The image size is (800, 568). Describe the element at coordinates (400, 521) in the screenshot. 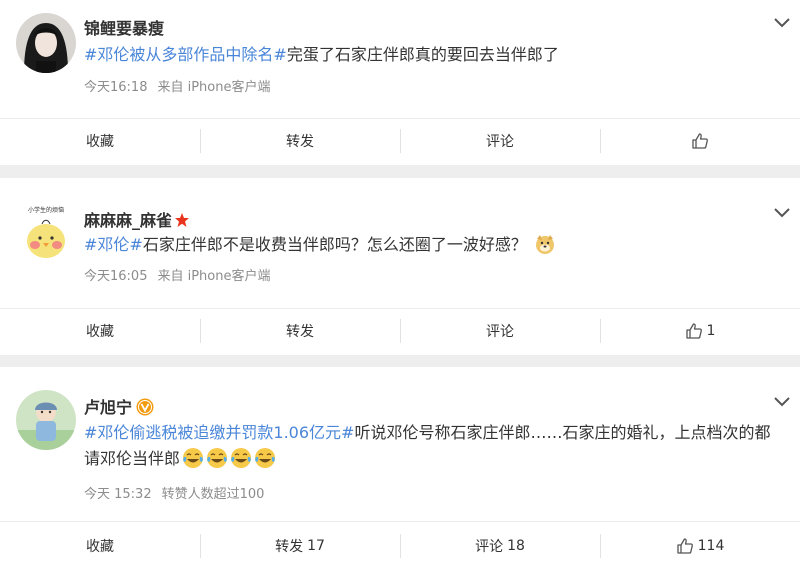

I see `divider` at that location.